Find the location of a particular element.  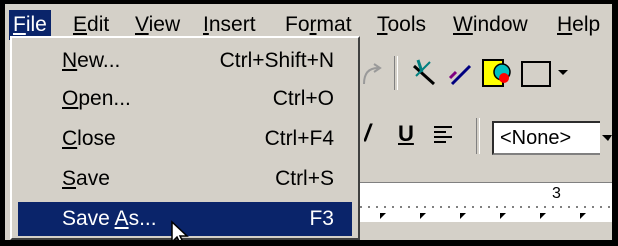

menu-help-mnemonic: H is located at coordinates (565, 24).